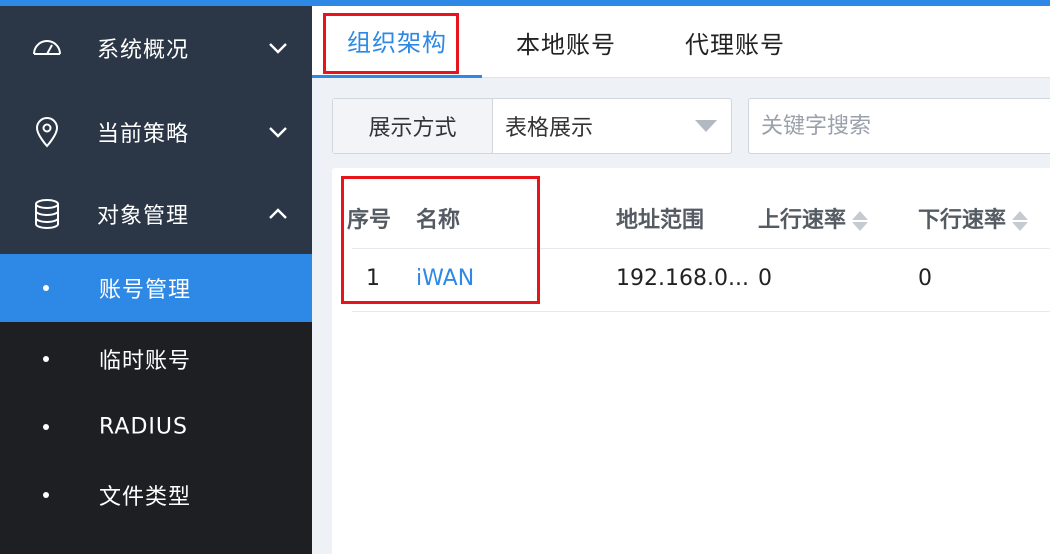  I want to click on sidebar-item-radius: RADIUS, so click(156, 427).